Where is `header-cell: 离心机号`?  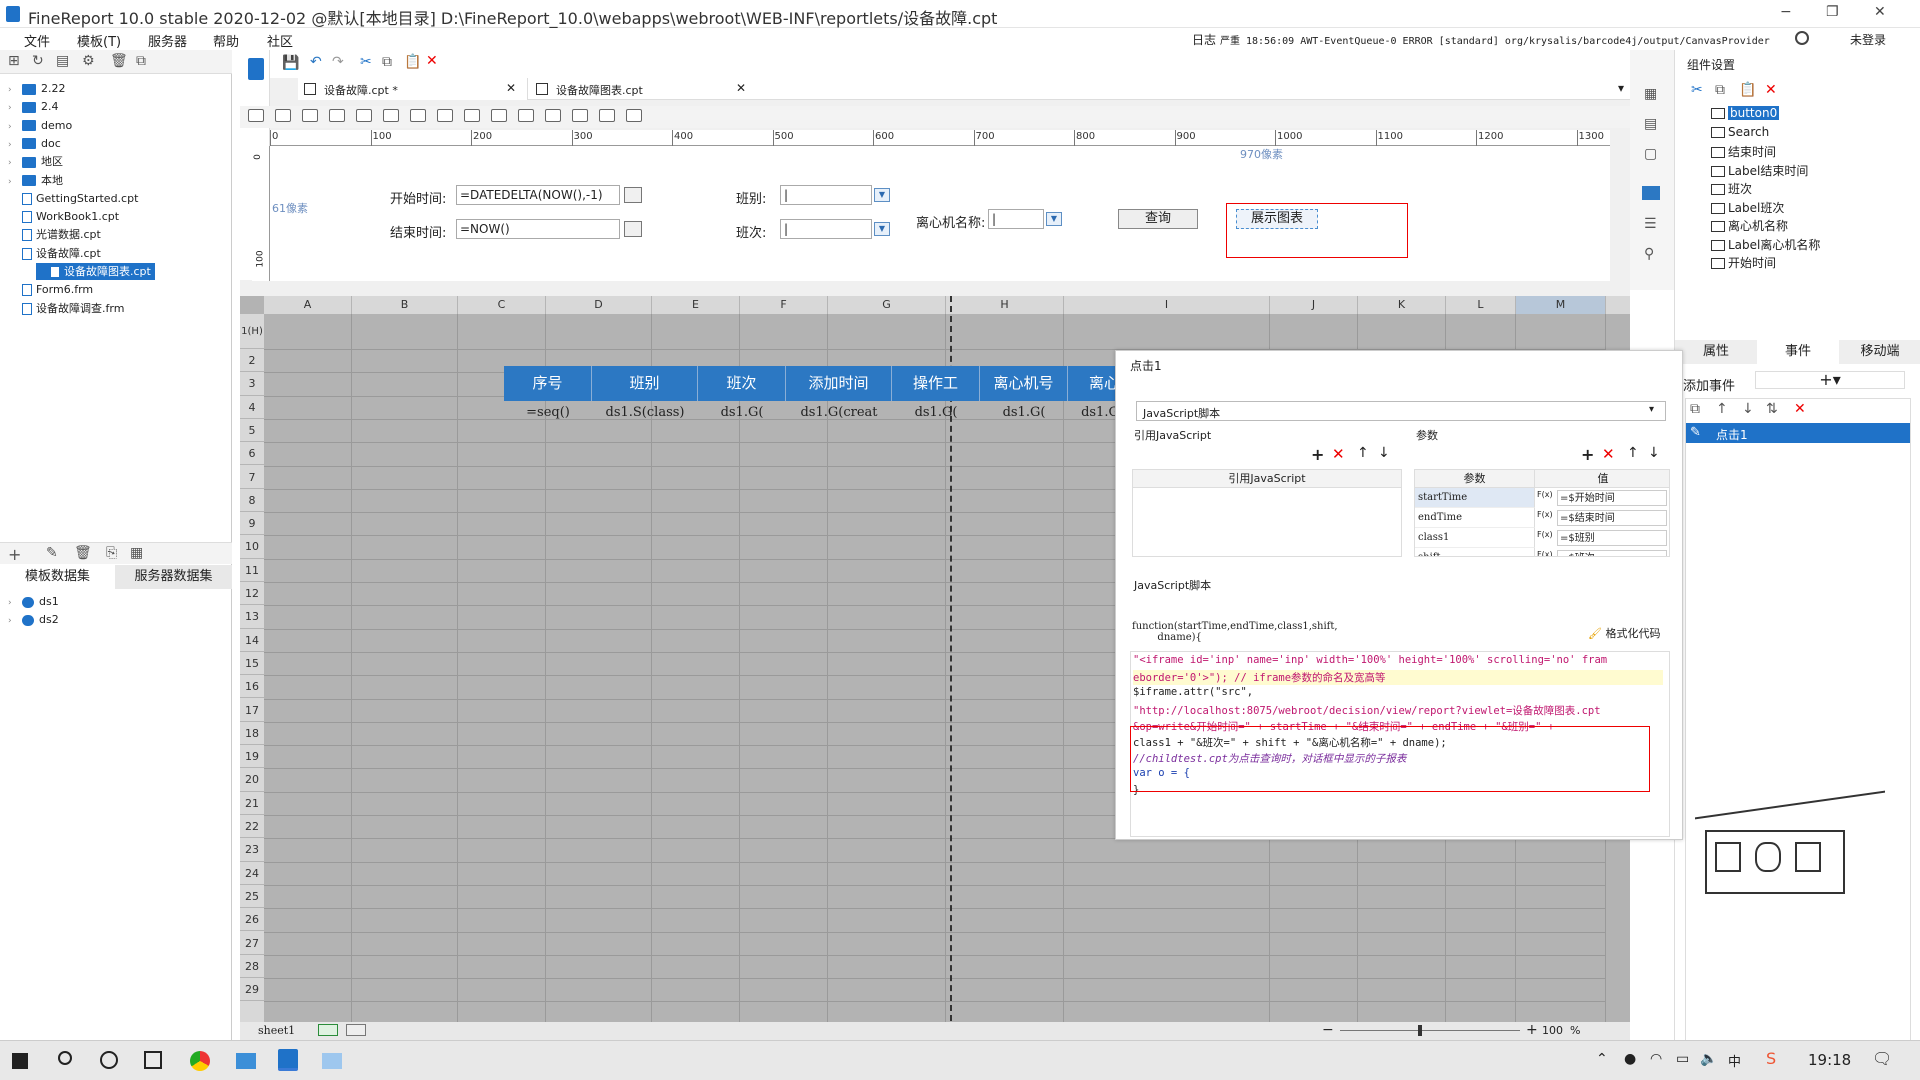
header-cell: 离心机号 is located at coordinates (1024, 383).